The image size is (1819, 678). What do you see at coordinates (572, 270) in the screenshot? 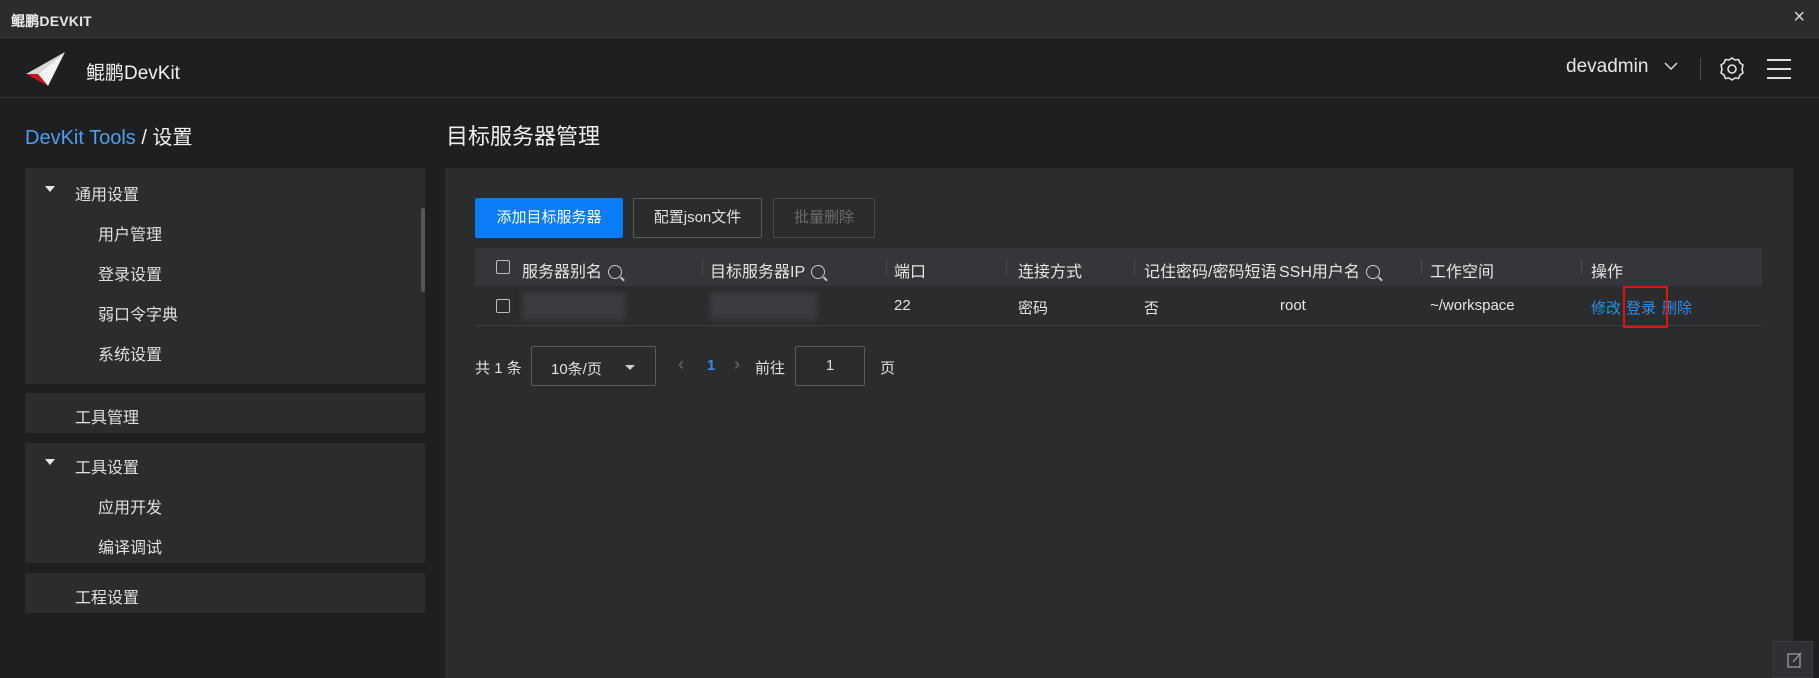
I see `column-header-alias: 服务器别名` at bounding box center [572, 270].